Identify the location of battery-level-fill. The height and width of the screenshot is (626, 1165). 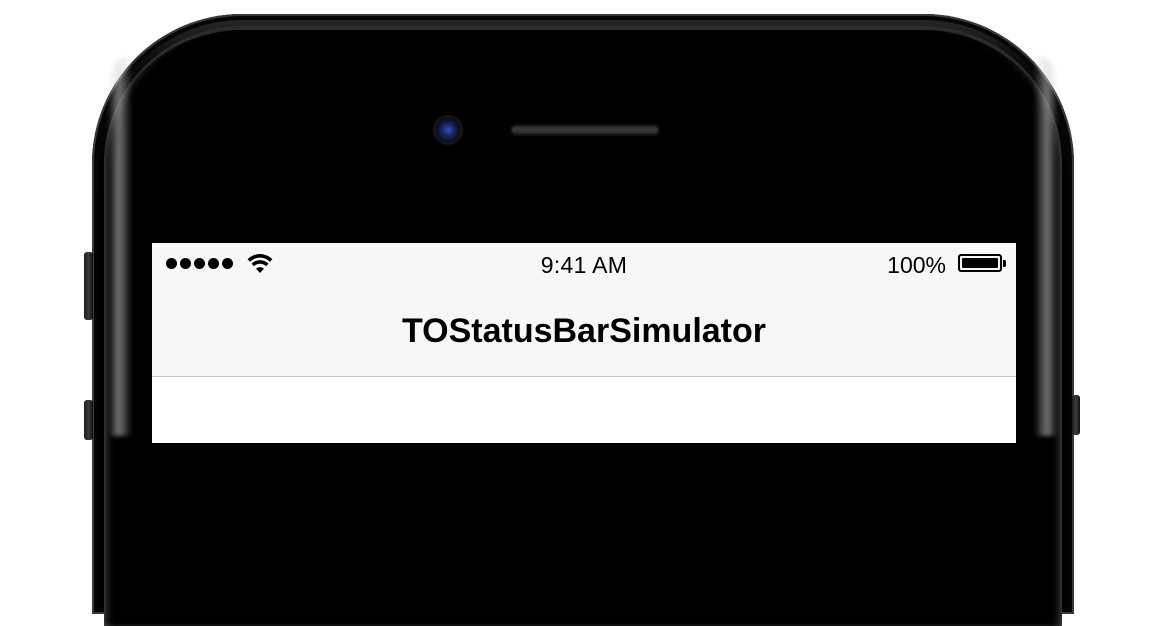
(980, 263).